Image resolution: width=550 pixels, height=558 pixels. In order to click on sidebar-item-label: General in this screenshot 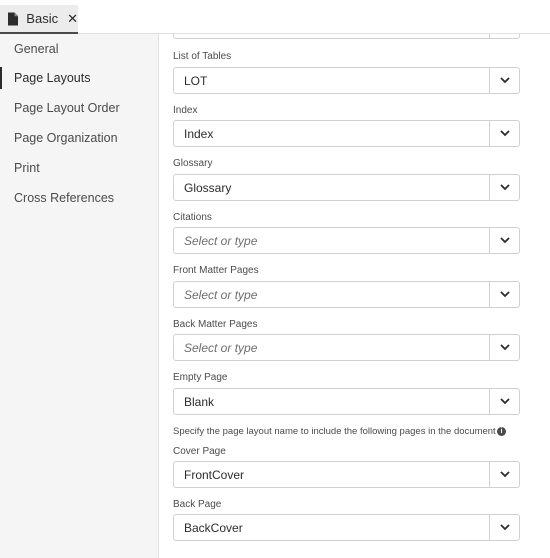, I will do `click(36, 49)`.